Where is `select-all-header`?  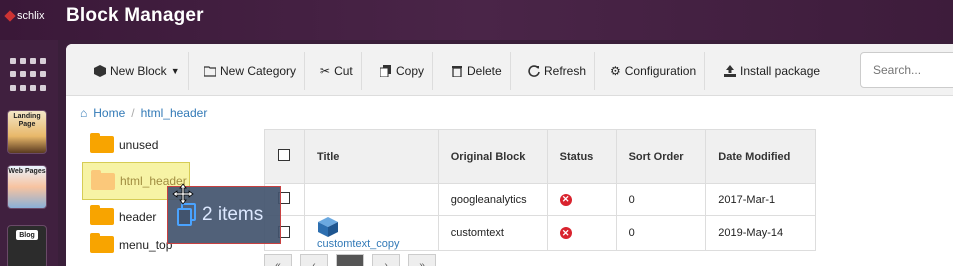 select-all-header is located at coordinates (284, 156).